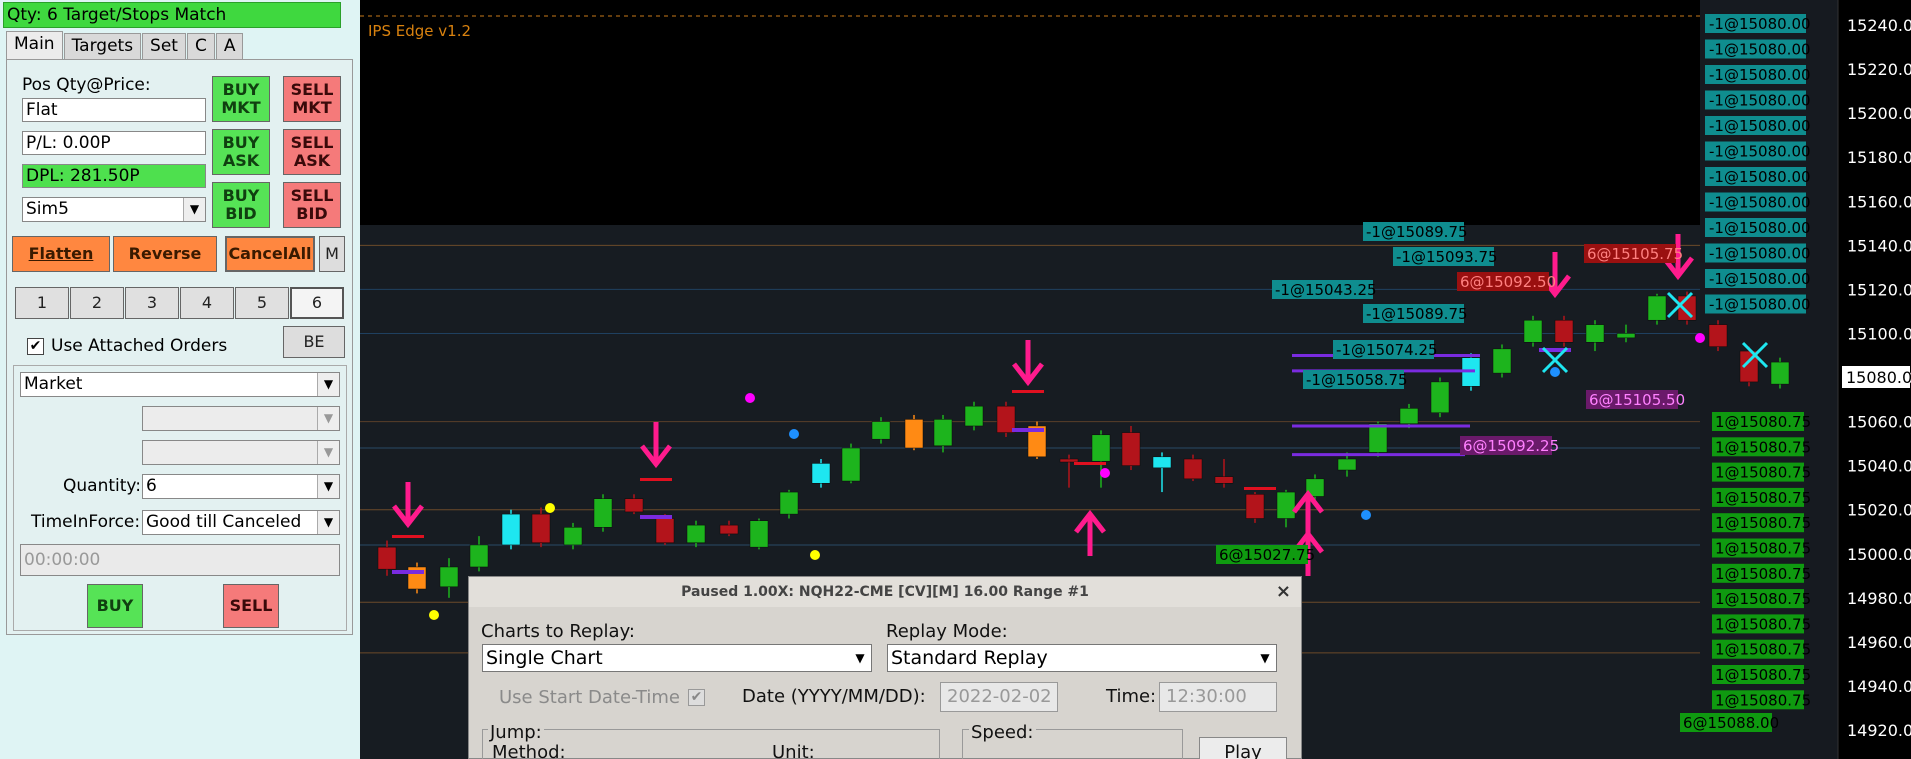  Describe the element at coordinates (102, 46) in the screenshot. I see `tab-targets: Targets` at that location.